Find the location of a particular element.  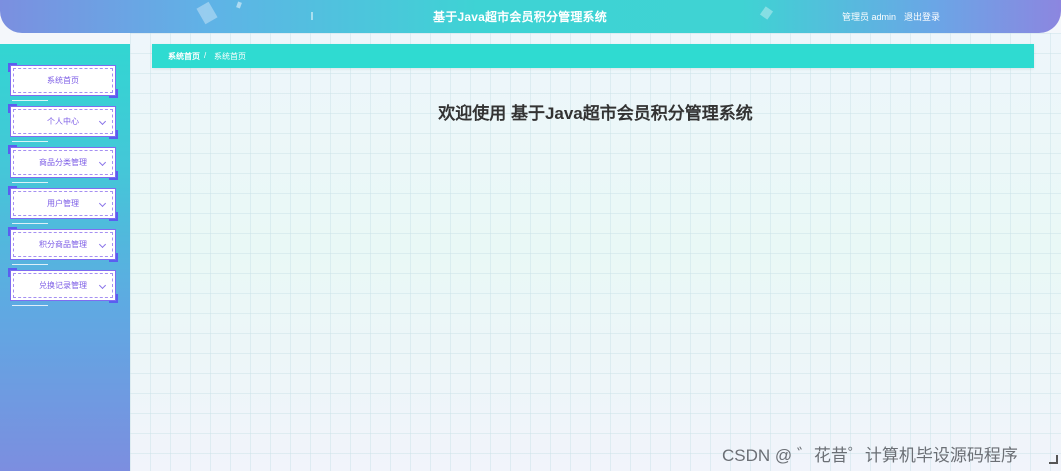

sidebar-item-personal-center: 个人中心 is located at coordinates (63, 123).